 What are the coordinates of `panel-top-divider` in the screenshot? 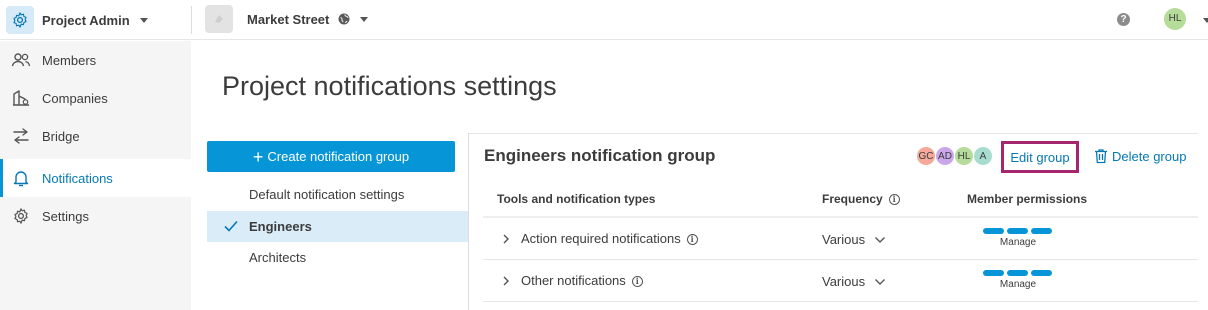 It's located at (833, 133).